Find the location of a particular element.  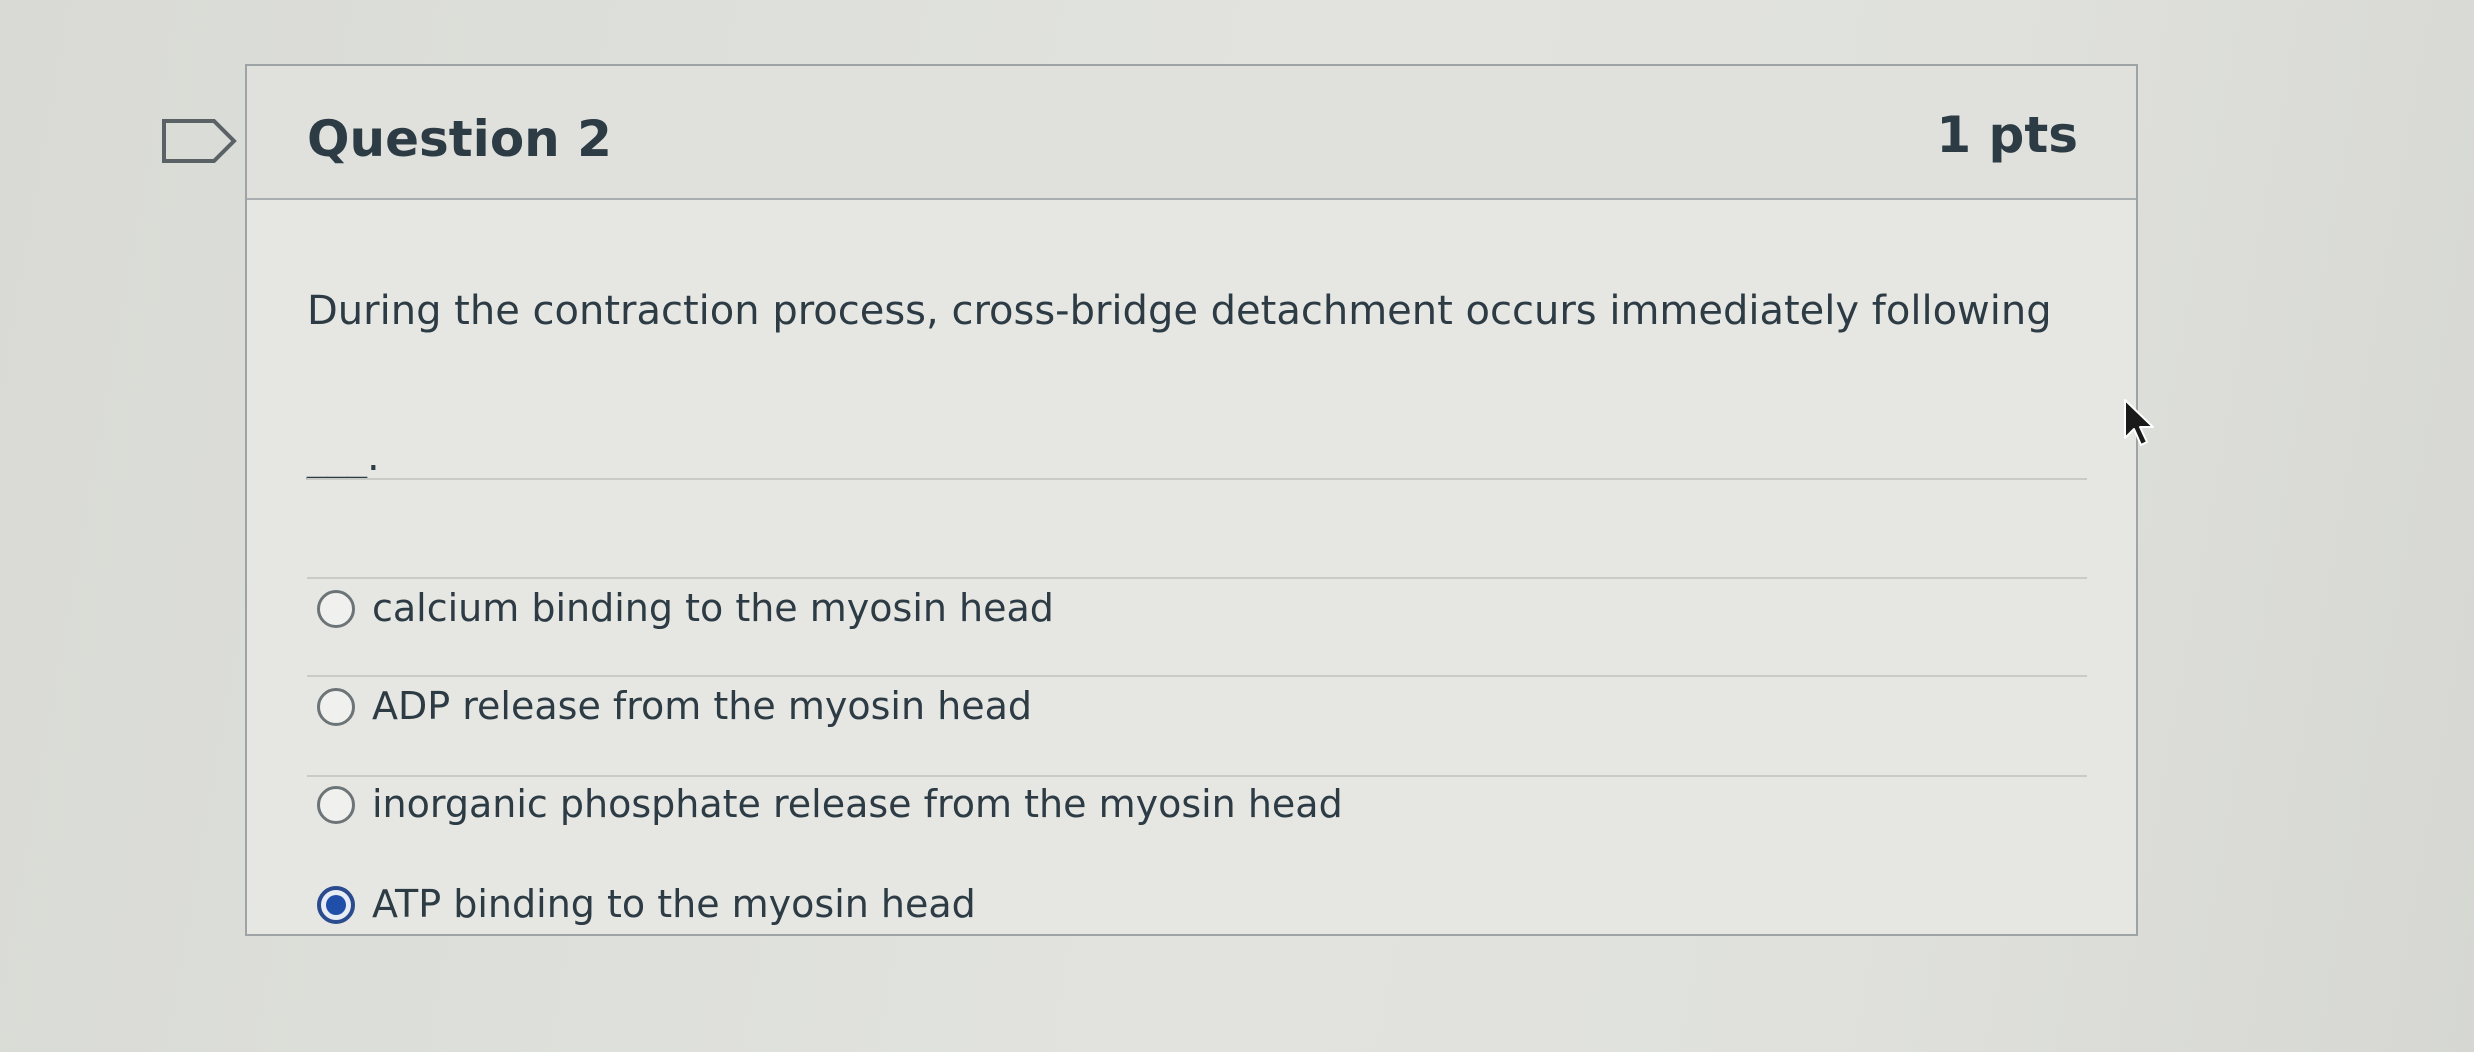

question-header: Question 2 1 pts is located at coordinates (1191, 133).